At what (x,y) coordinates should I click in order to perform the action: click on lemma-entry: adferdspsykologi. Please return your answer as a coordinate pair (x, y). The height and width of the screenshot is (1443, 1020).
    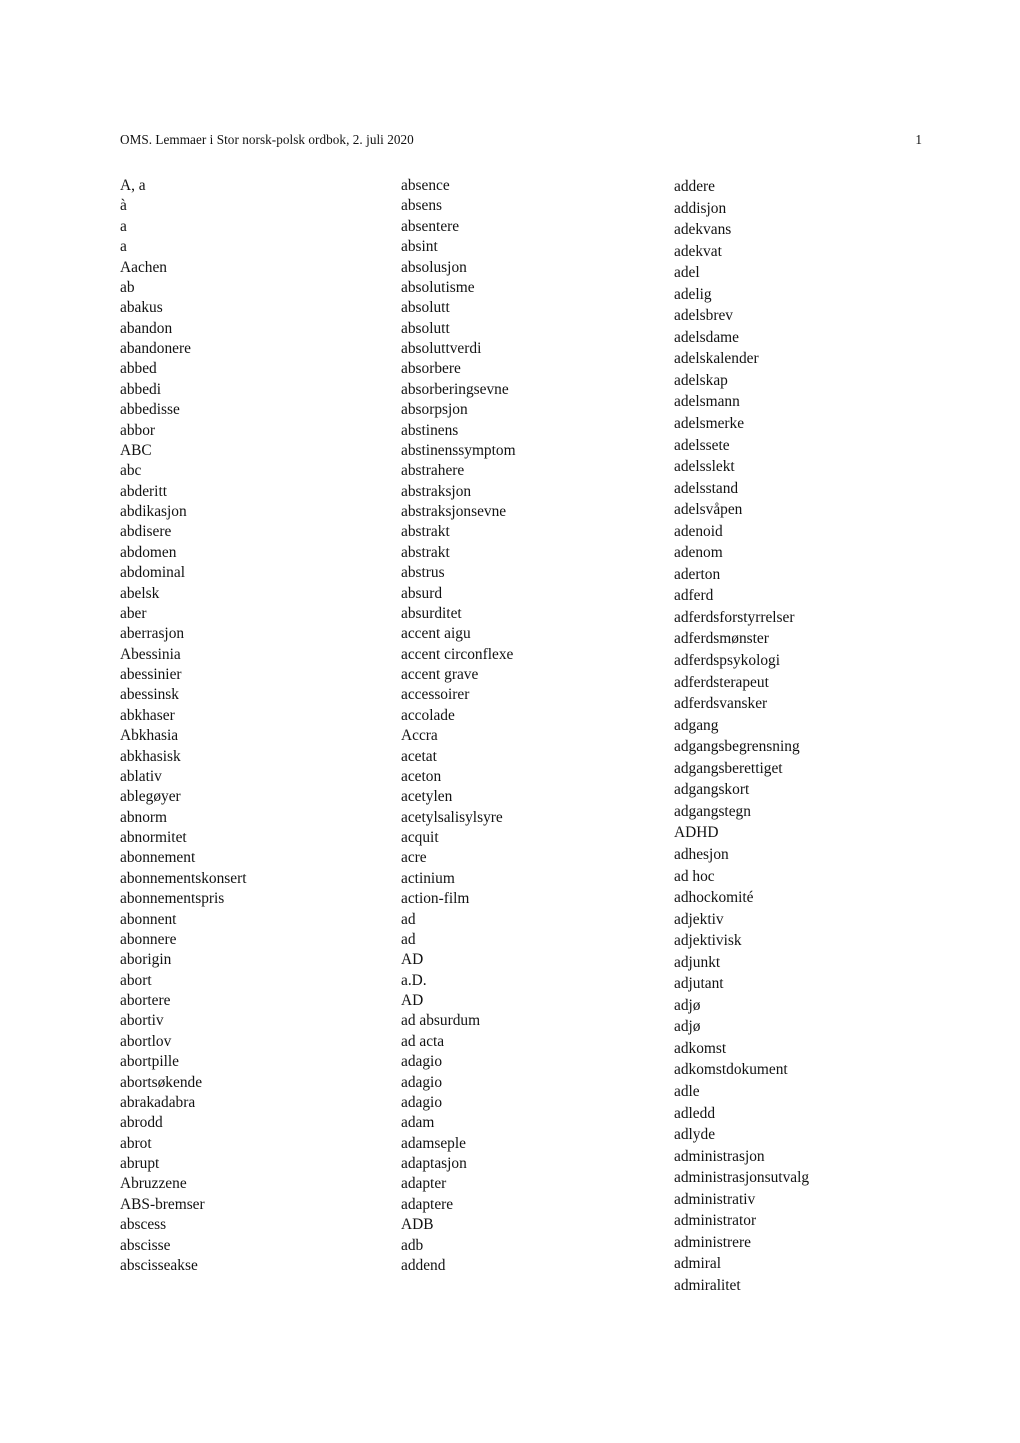
    Looking at the image, I should click on (727, 661).